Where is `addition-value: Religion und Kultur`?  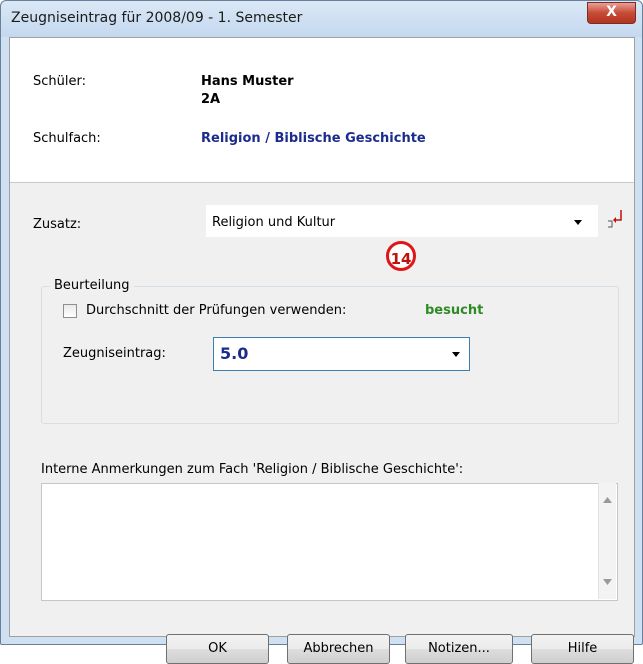
addition-value: Religion und Kultur is located at coordinates (274, 222).